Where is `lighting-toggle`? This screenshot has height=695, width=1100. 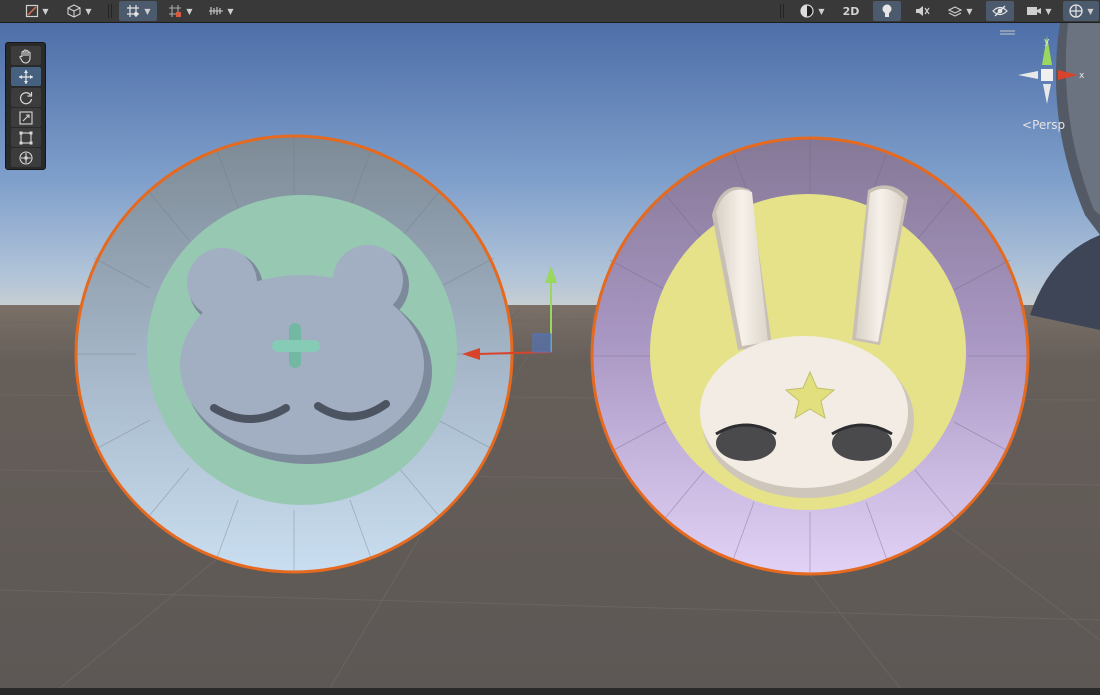 lighting-toggle is located at coordinates (887, 11).